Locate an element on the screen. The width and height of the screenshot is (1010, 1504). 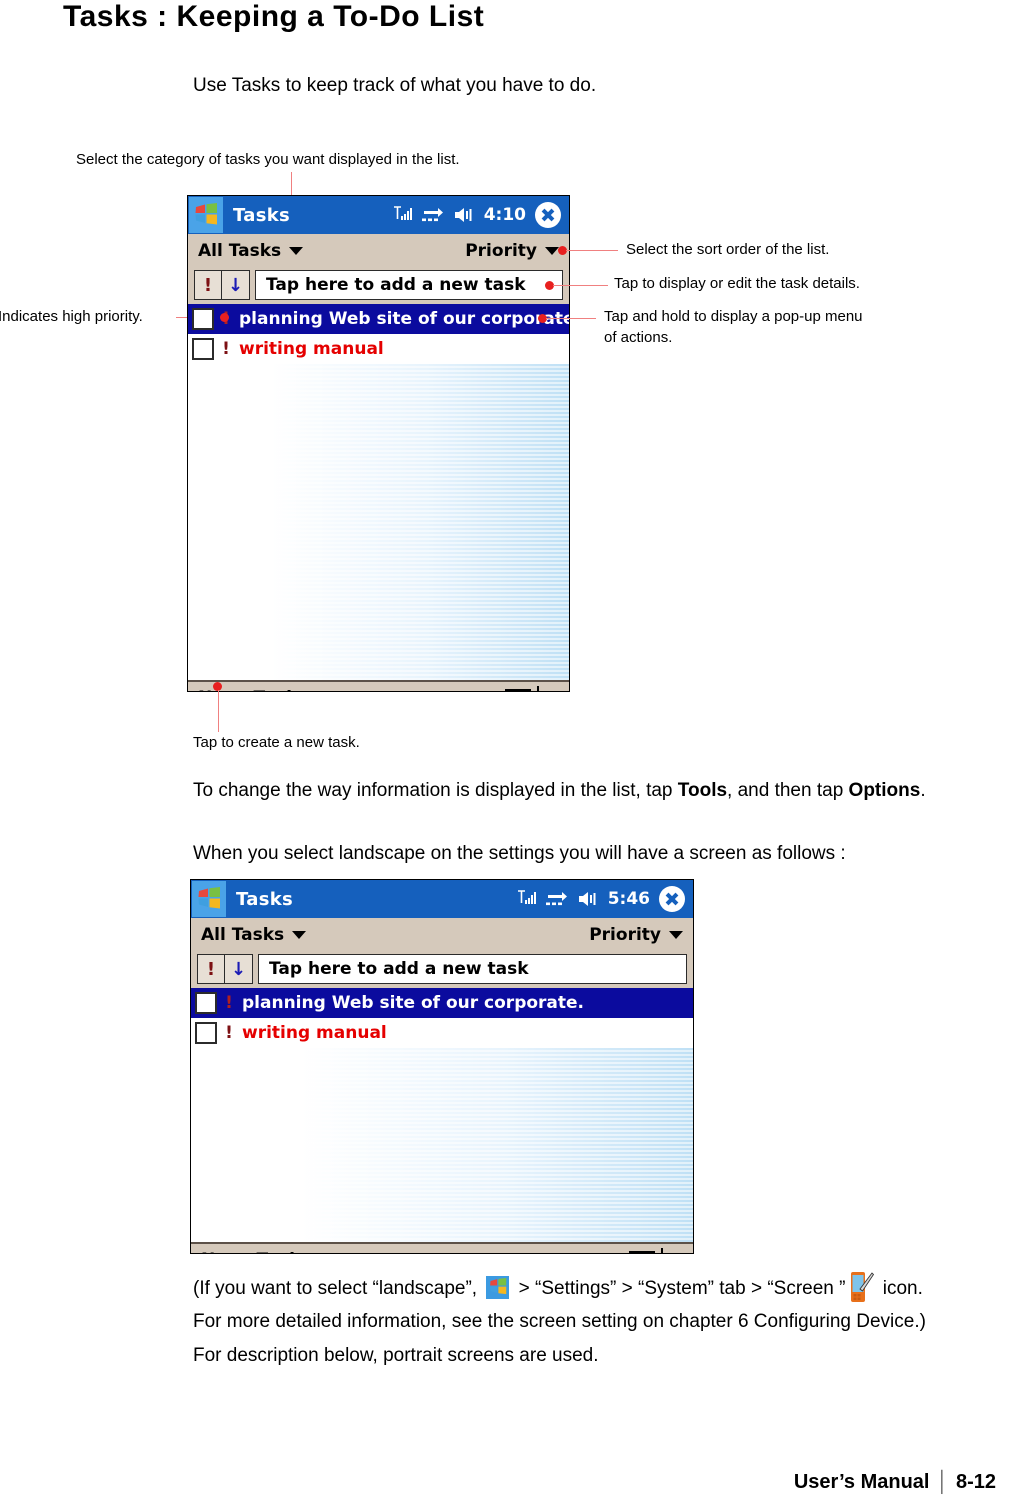
callout-high-priority: Indicates high priority. is located at coordinates (71, 316).